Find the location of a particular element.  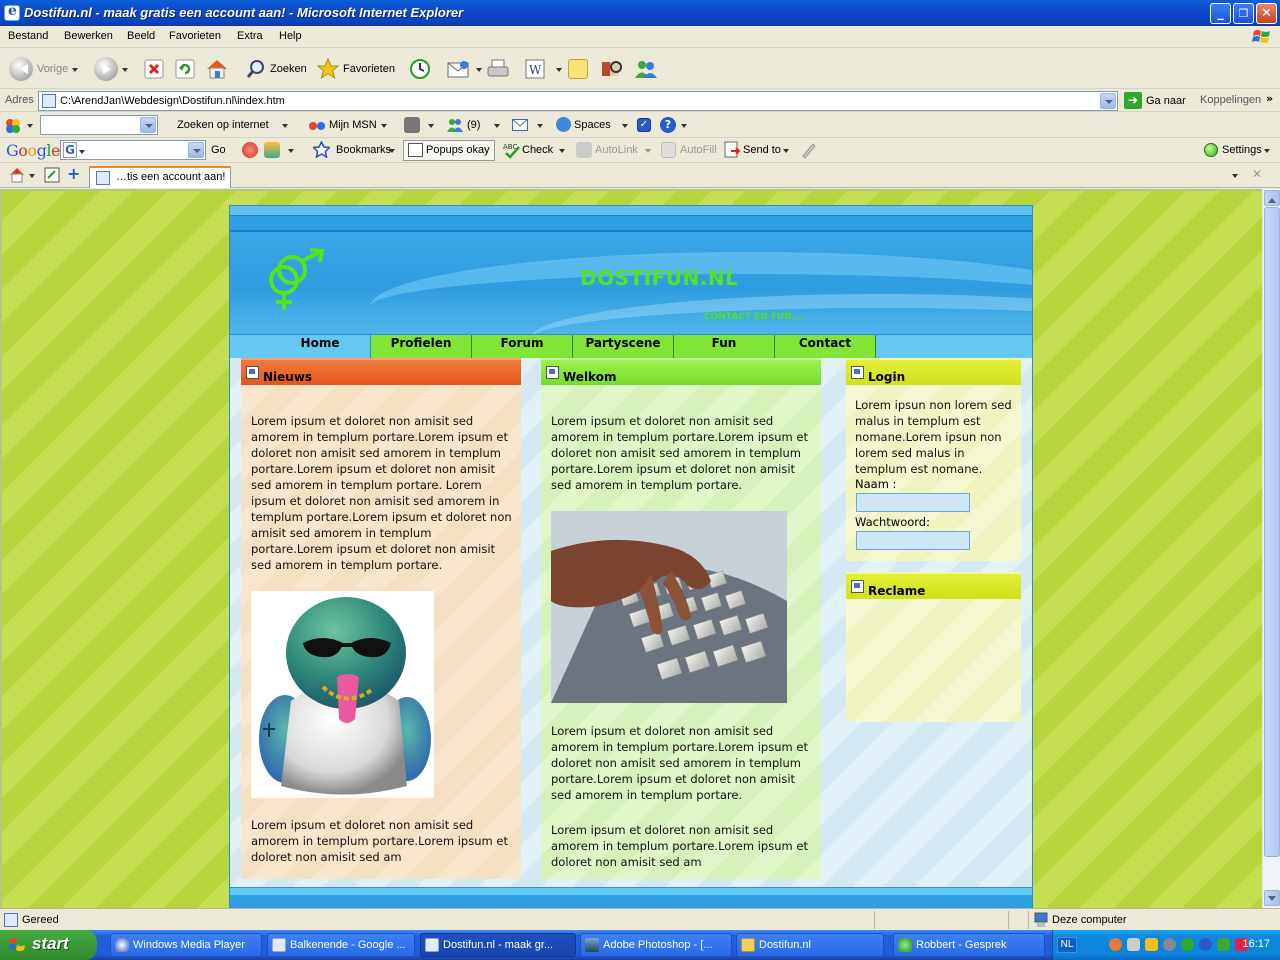

check-button: Check is located at coordinates (537, 150).